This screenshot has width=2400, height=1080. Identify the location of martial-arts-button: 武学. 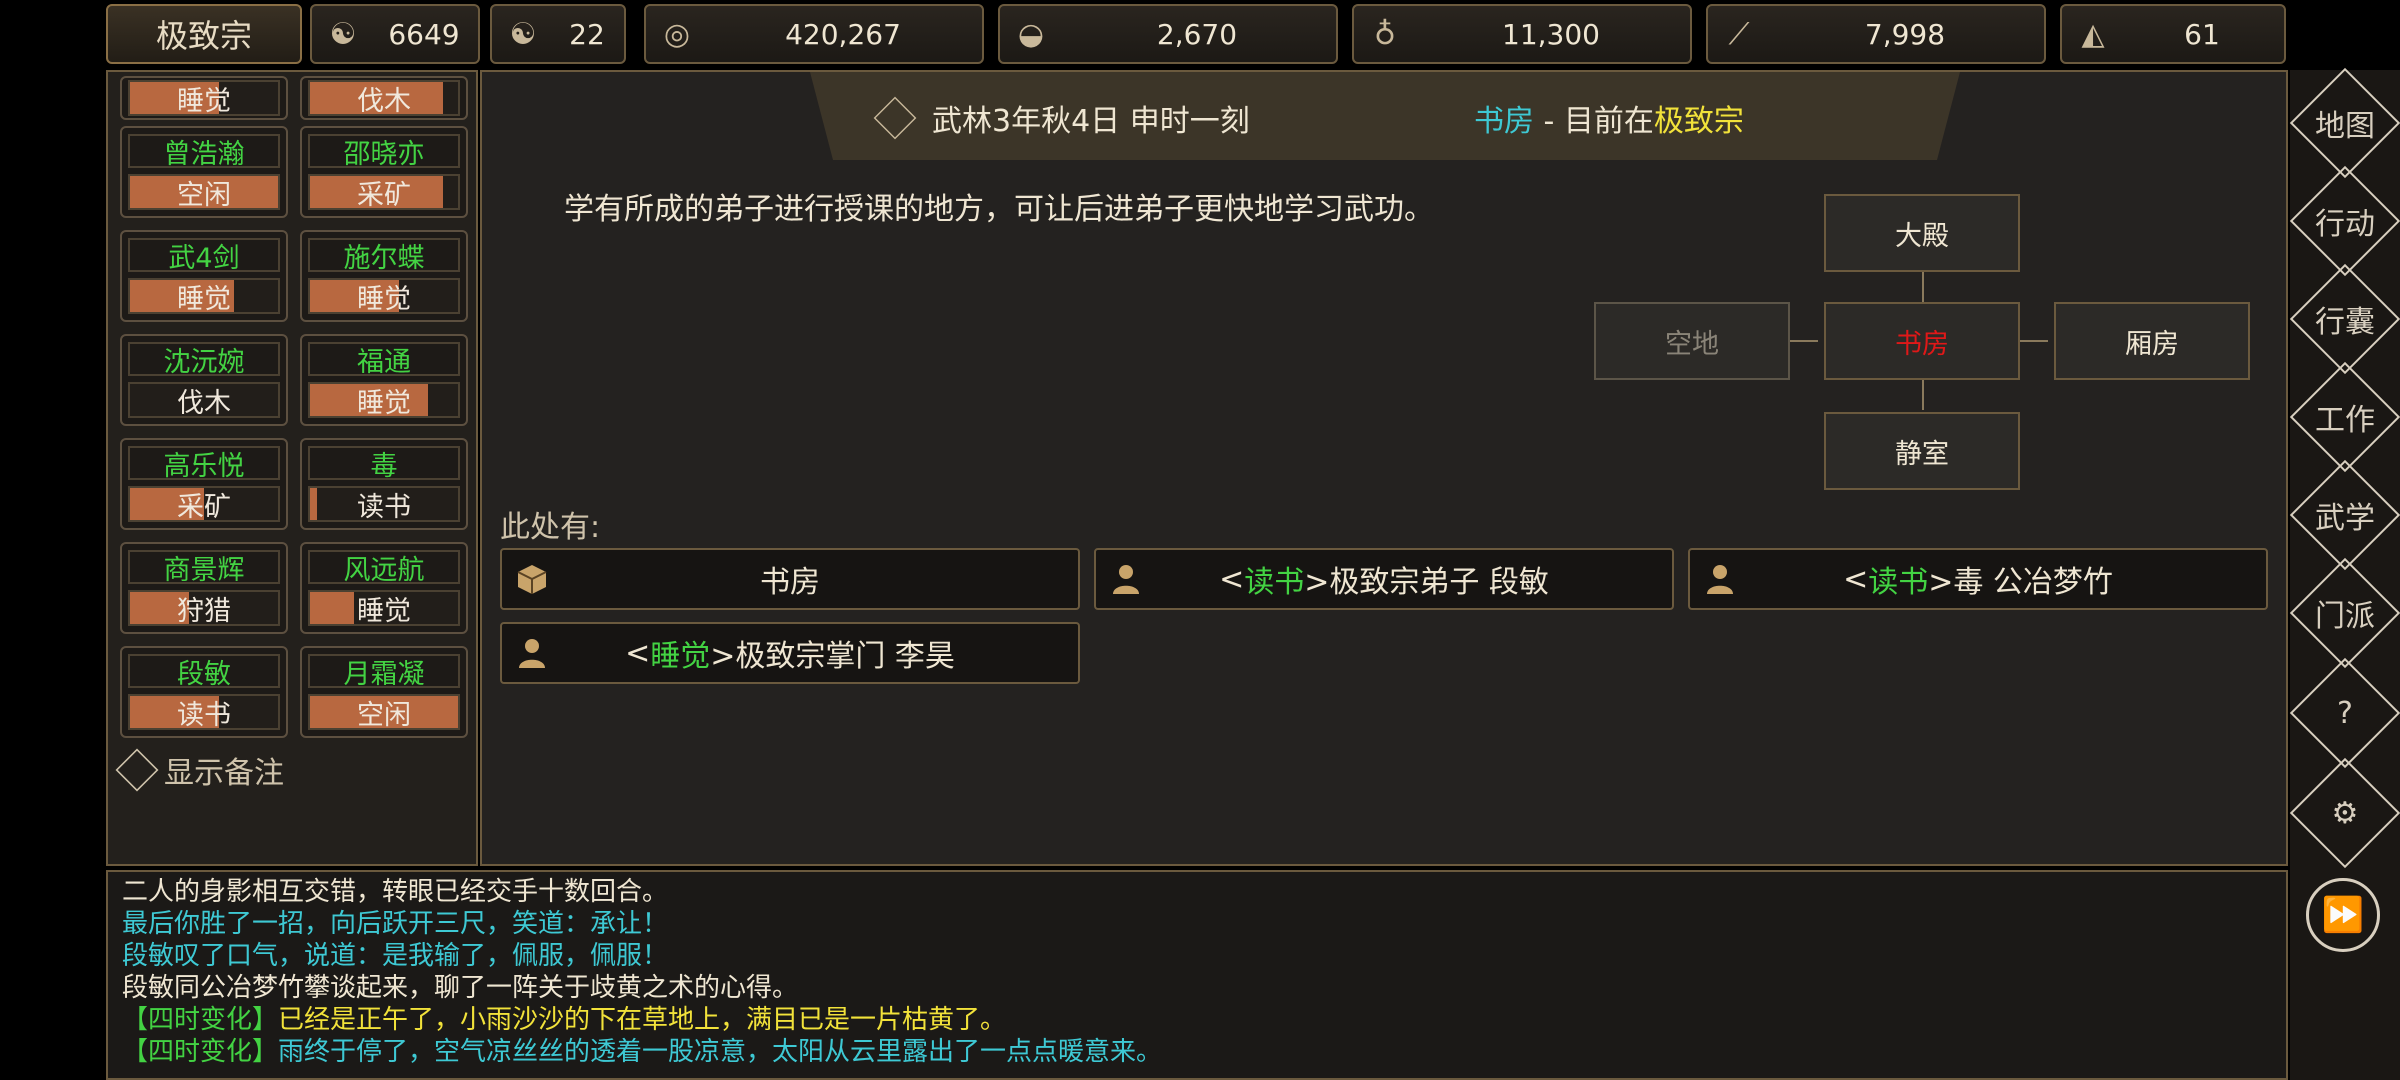
(2344, 515).